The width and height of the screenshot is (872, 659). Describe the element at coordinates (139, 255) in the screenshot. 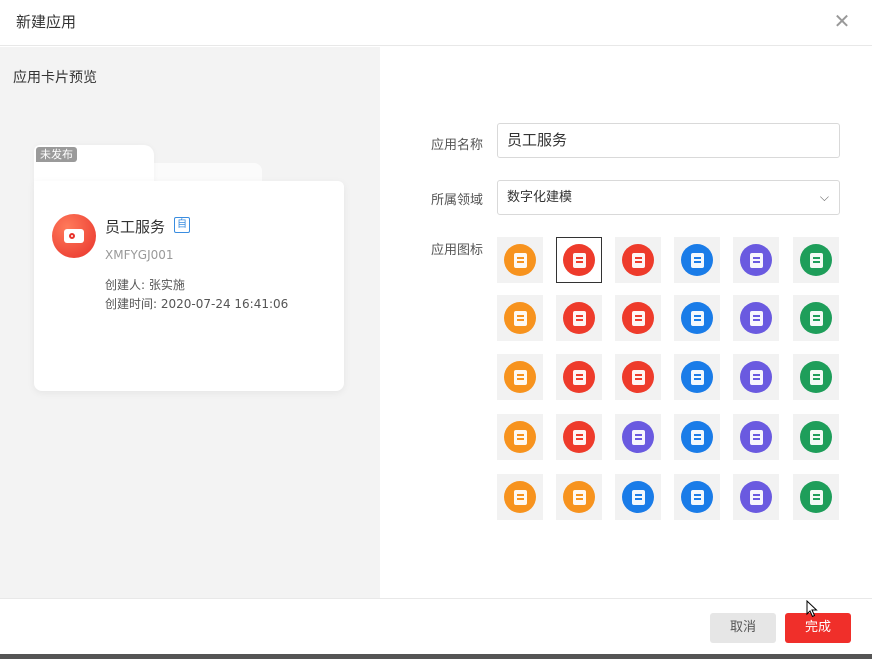

I see `app-code: XMFYGJ001` at that location.